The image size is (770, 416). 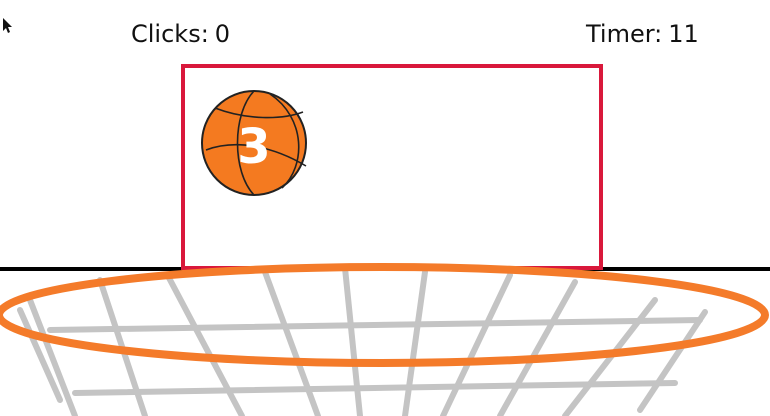 What do you see at coordinates (253, 147) in the screenshot?
I see `ball-number: 3` at bounding box center [253, 147].